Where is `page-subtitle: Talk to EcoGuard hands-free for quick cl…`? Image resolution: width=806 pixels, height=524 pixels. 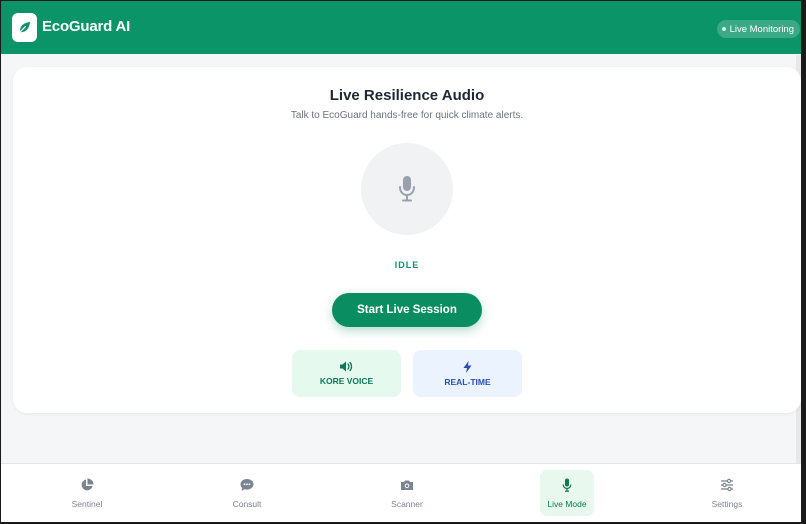
page-subtitle: Talk to EcoGuard hands-free for quick cl… is located at coordinates (407, 115).